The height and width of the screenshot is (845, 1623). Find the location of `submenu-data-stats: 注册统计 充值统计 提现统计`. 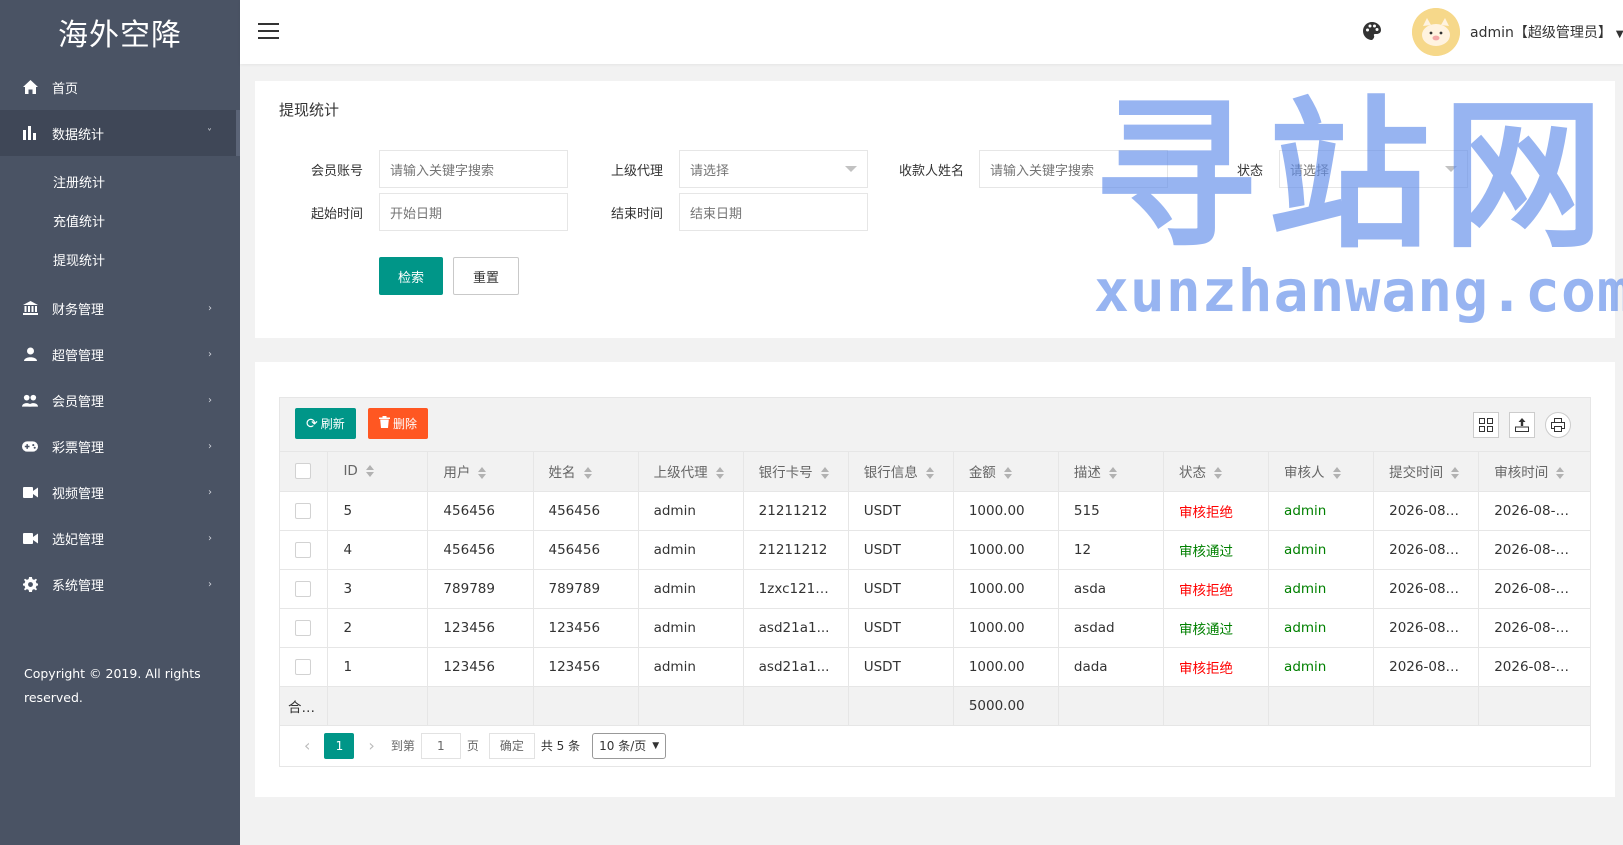

submenu-data-stats: 注册统计 充值统计 提现统计 is located at coordinates (120, 220).